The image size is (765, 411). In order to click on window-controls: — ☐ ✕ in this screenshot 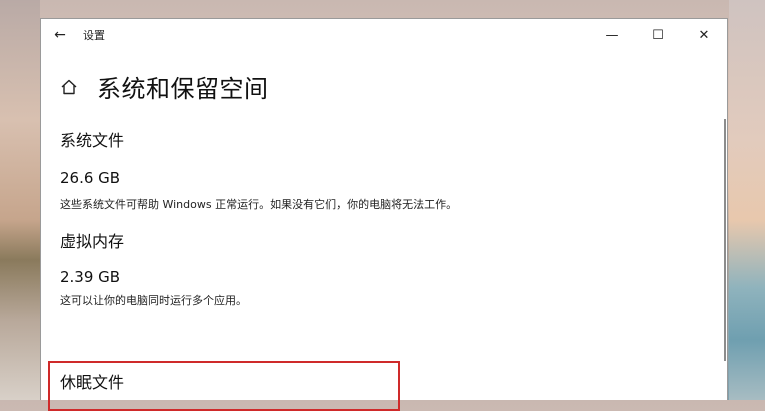, I will do `click(658, 35)`.